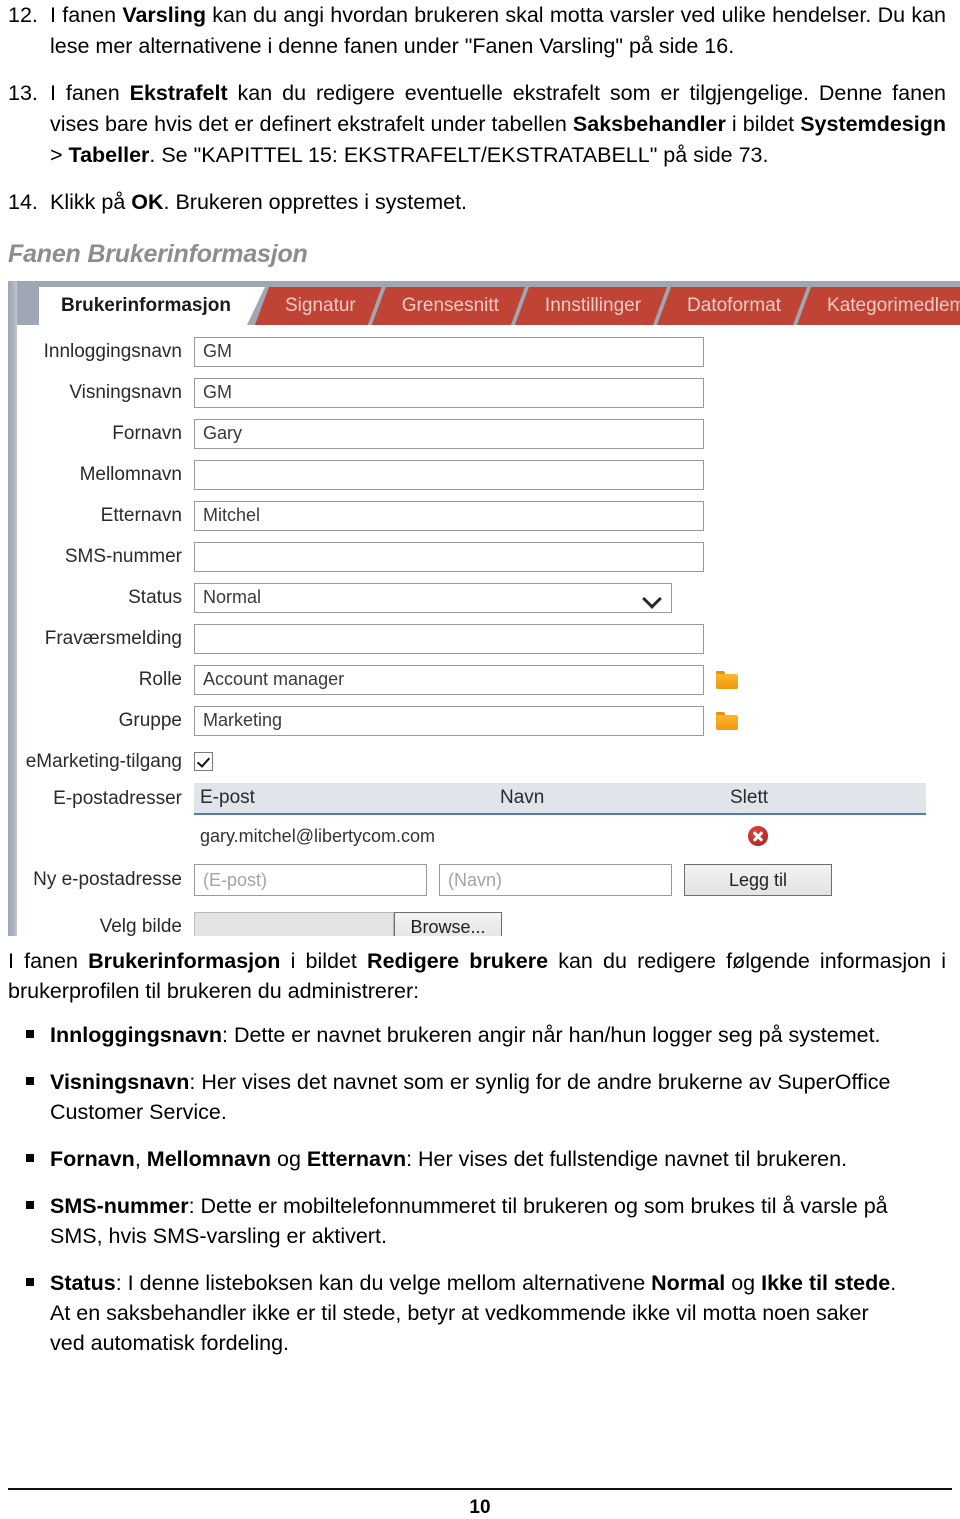 This screenshot has height=1519, width=960. What do you see at coordinates (103, 761) in the screenshot?
I see `label-emarketing-tilgang: eMarketing-tilgang` at bounding box center [103, 761].